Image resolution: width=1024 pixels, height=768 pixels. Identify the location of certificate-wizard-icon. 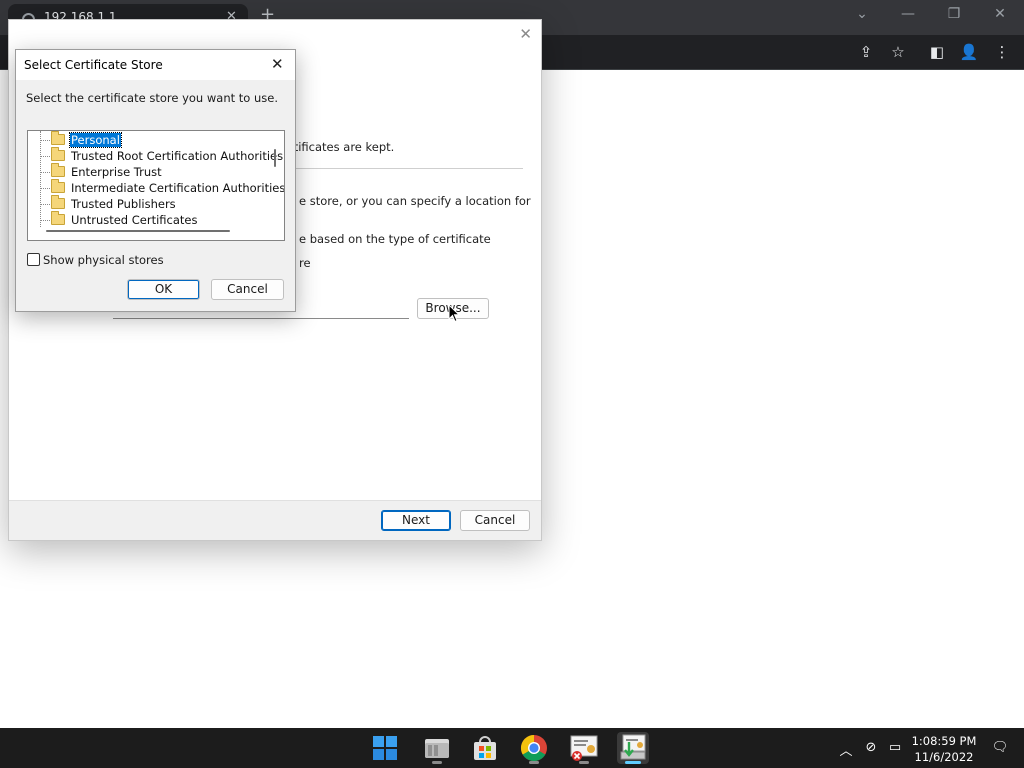
(633, 747).